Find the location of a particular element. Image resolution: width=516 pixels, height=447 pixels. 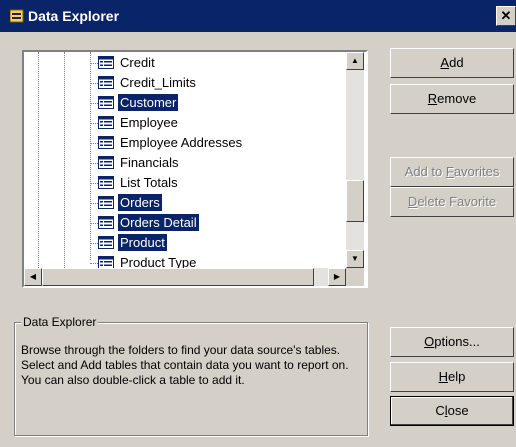

delete-favorite-label-post: elete Favorite is located at coordinates (457, 201).